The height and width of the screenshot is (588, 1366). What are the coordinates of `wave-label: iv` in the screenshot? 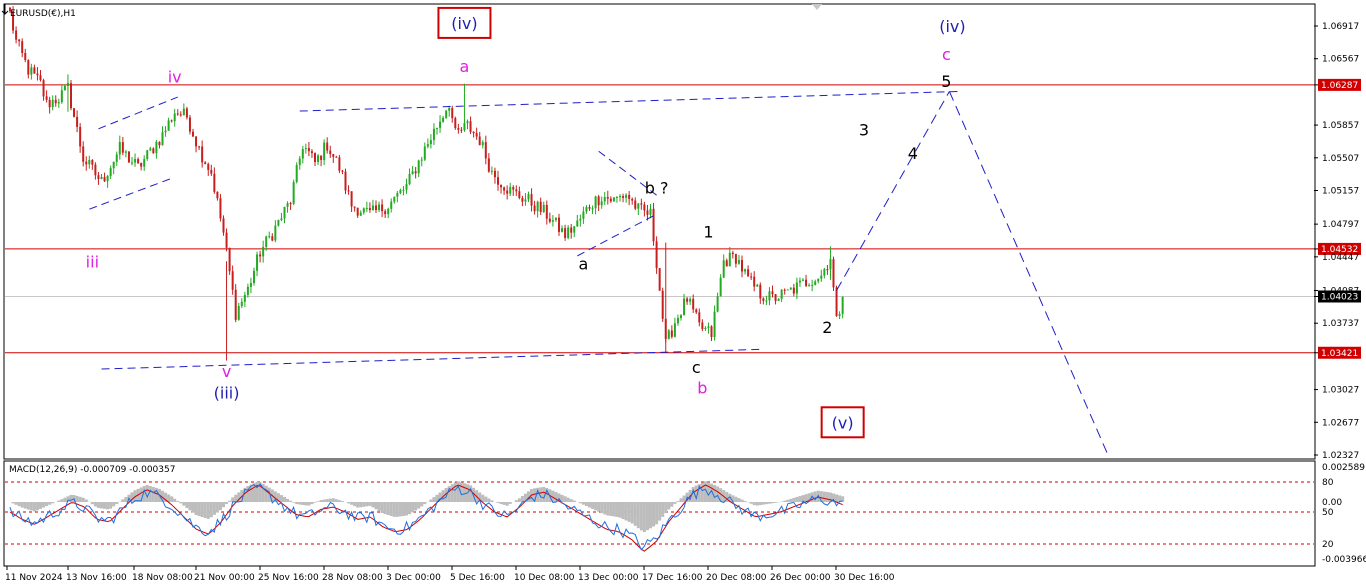 It's located at (175, 76).